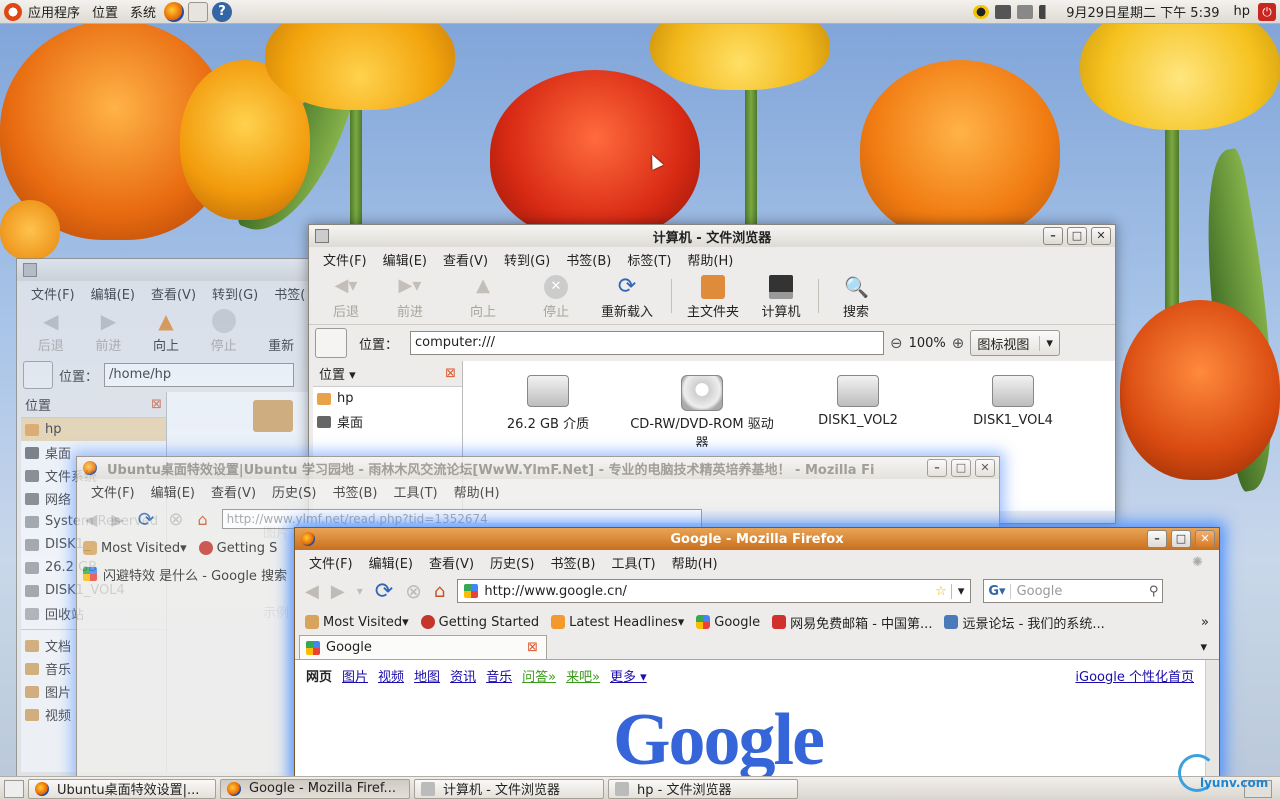 Image resolution: width=1280 pixels, height=800 pixels. What do you see at coordinates (628, 675) in the screenshot?
I see `google-link-more: 更多 ▾` at bounding box center [628, 675].